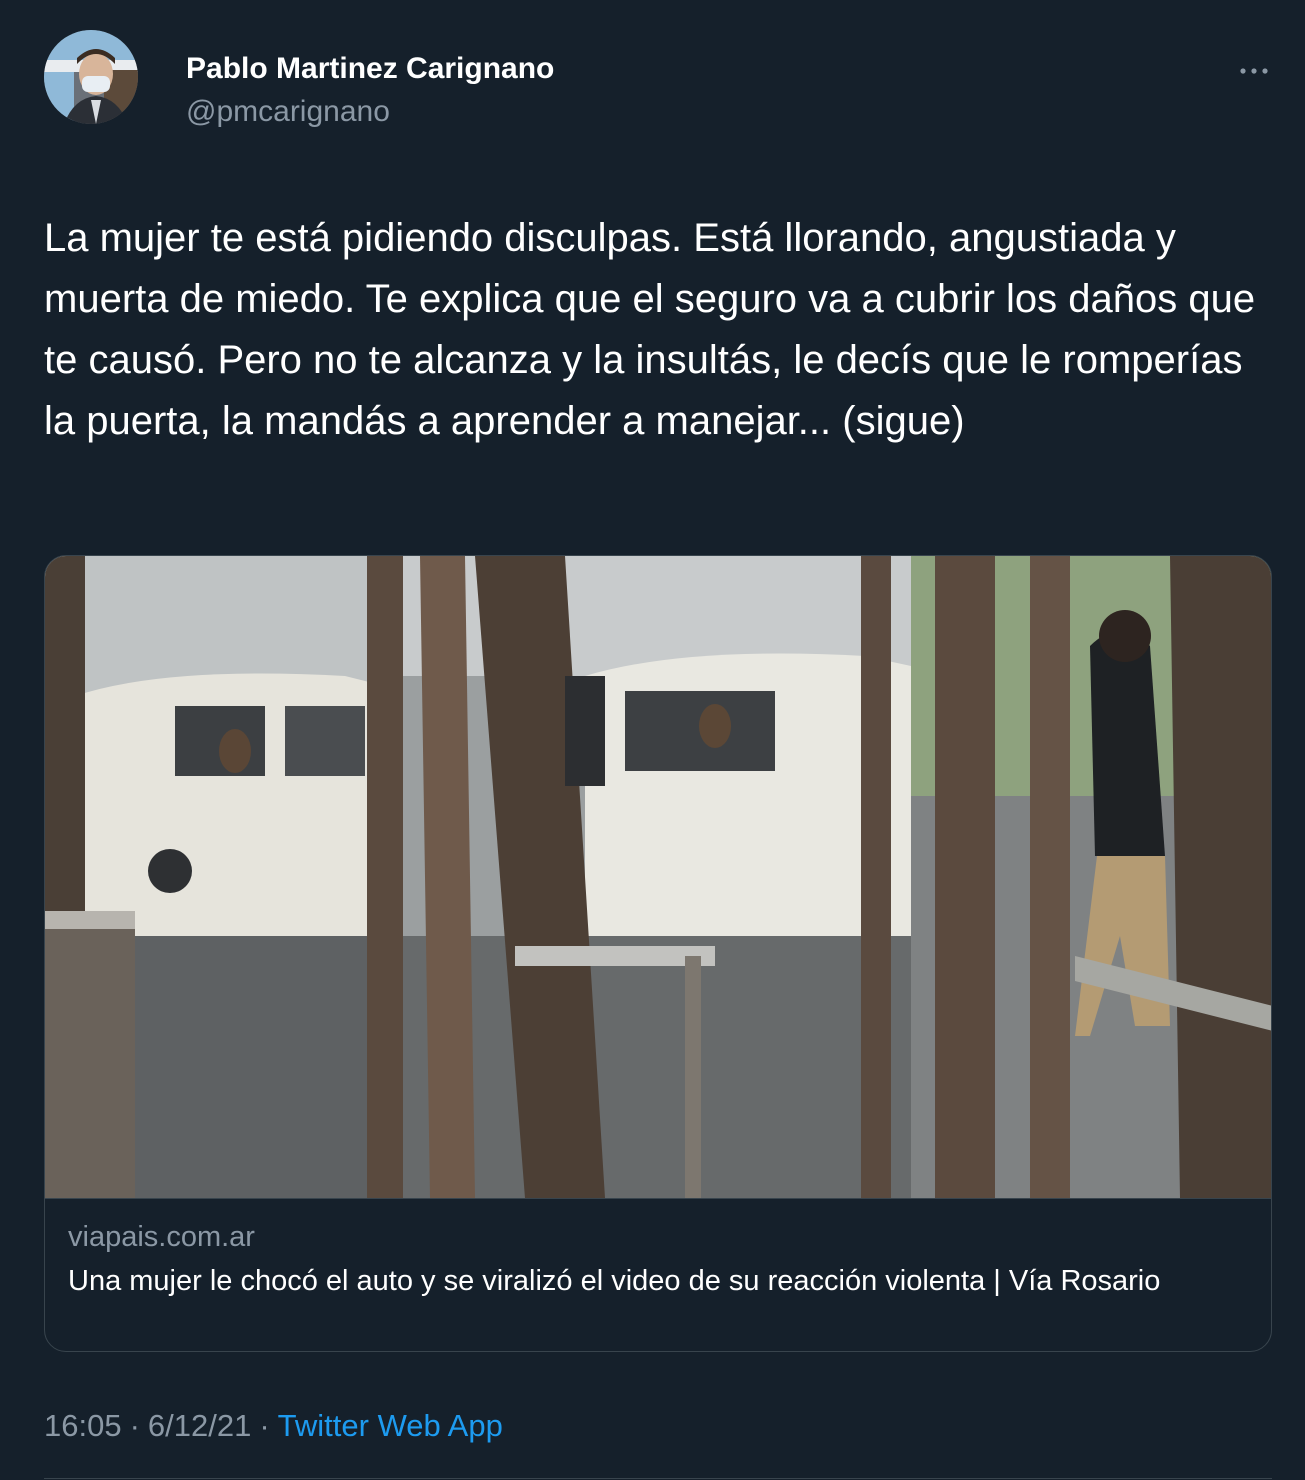  Describe the element at coordinates (273, 1426) in the screenshot. I see `tweet-footer: 16:05 · 6/12/21 · Twitter Web App` at that location.